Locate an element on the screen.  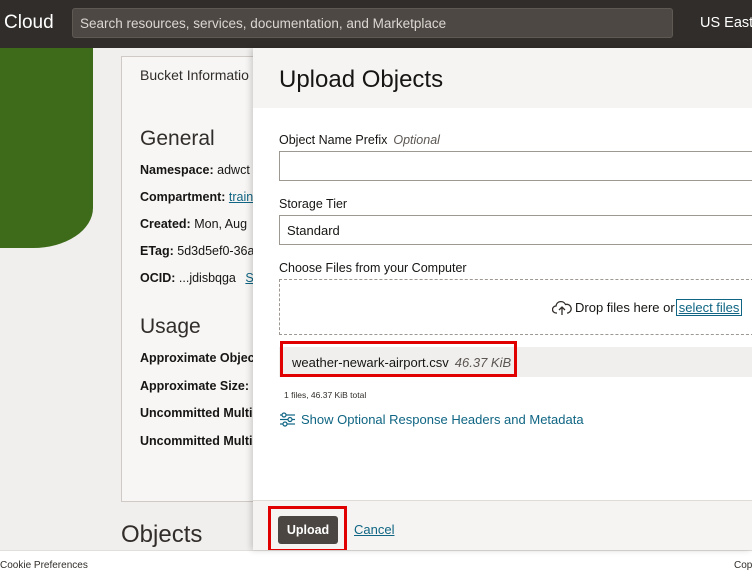
usage-approx-objects: Approximate Objec is located at coordinates (197, 358).